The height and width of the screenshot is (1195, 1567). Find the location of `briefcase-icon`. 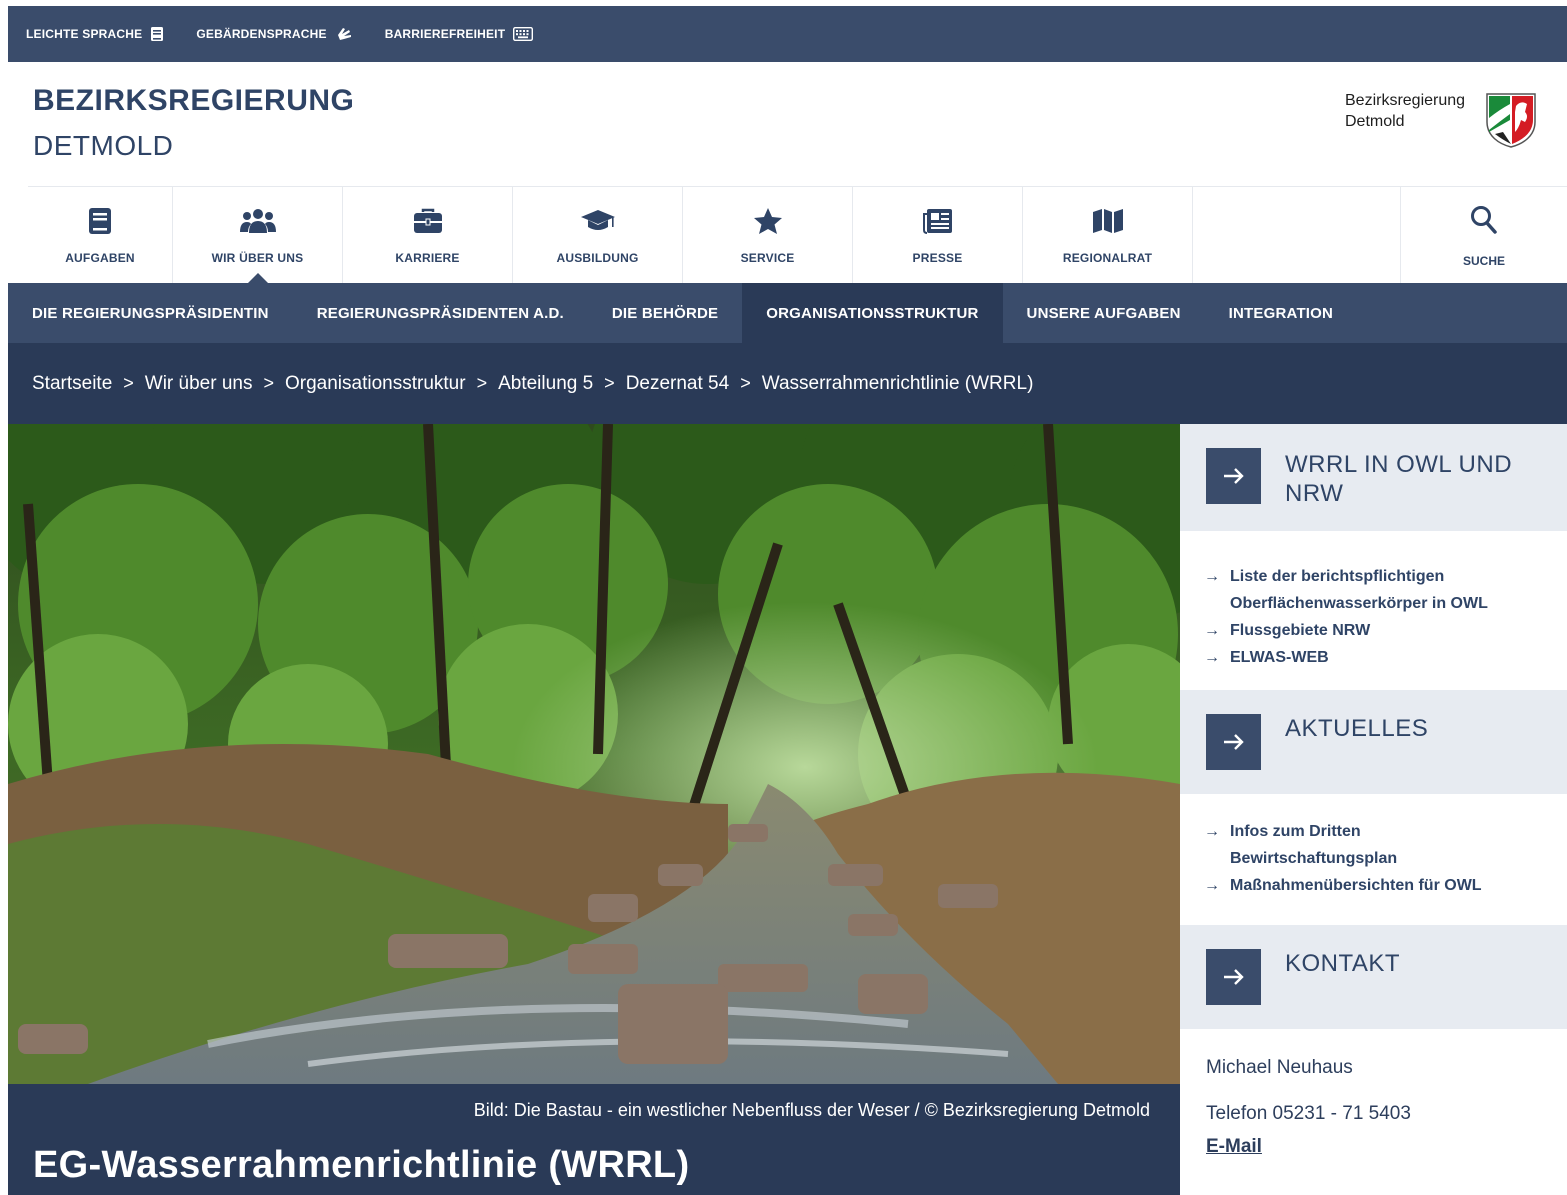

briefcase-icon is located at coordinates (427, 220).